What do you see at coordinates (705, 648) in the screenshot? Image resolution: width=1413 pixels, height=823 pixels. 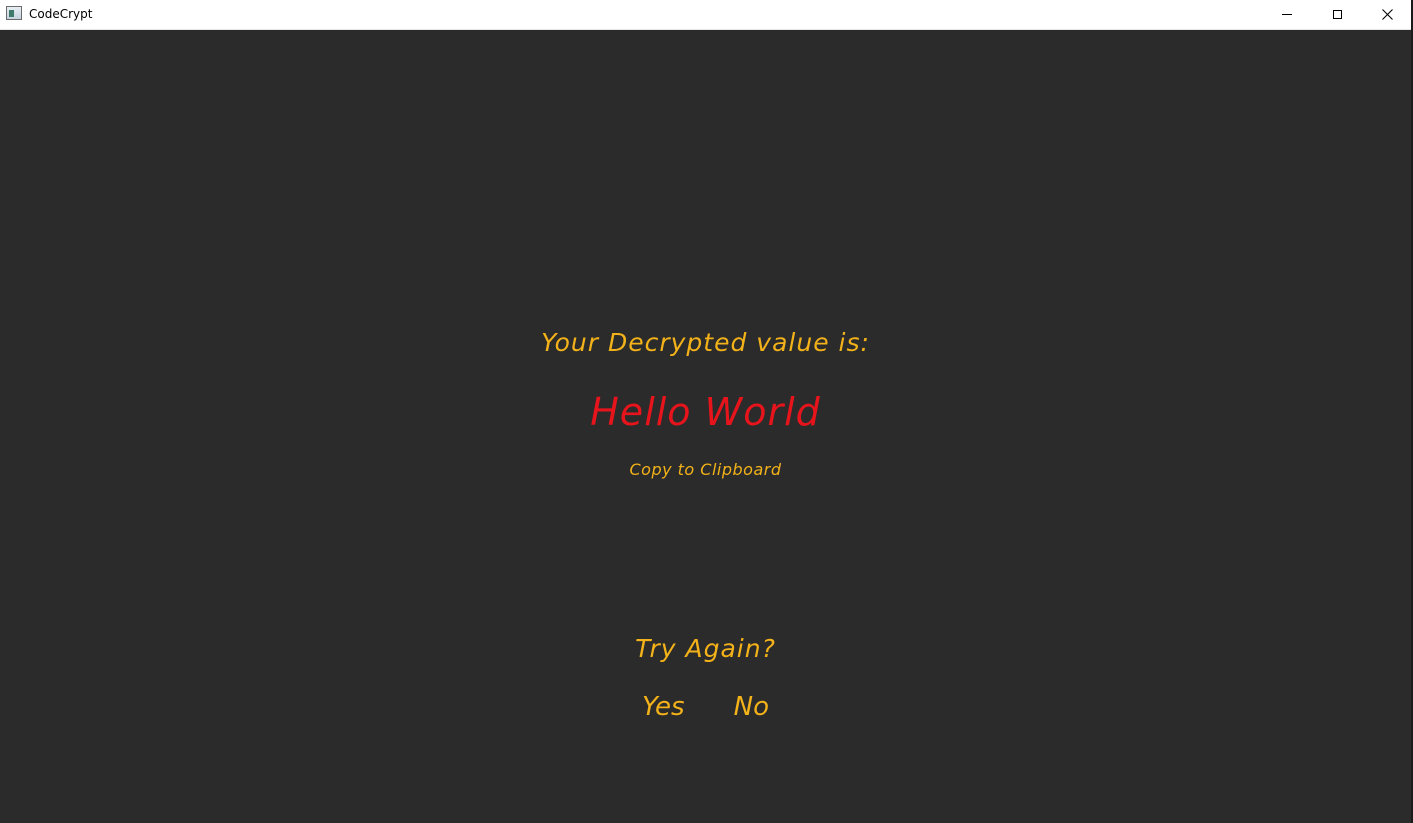 I see `try-again-label: Try Again?` at bounding box center [705, 648].